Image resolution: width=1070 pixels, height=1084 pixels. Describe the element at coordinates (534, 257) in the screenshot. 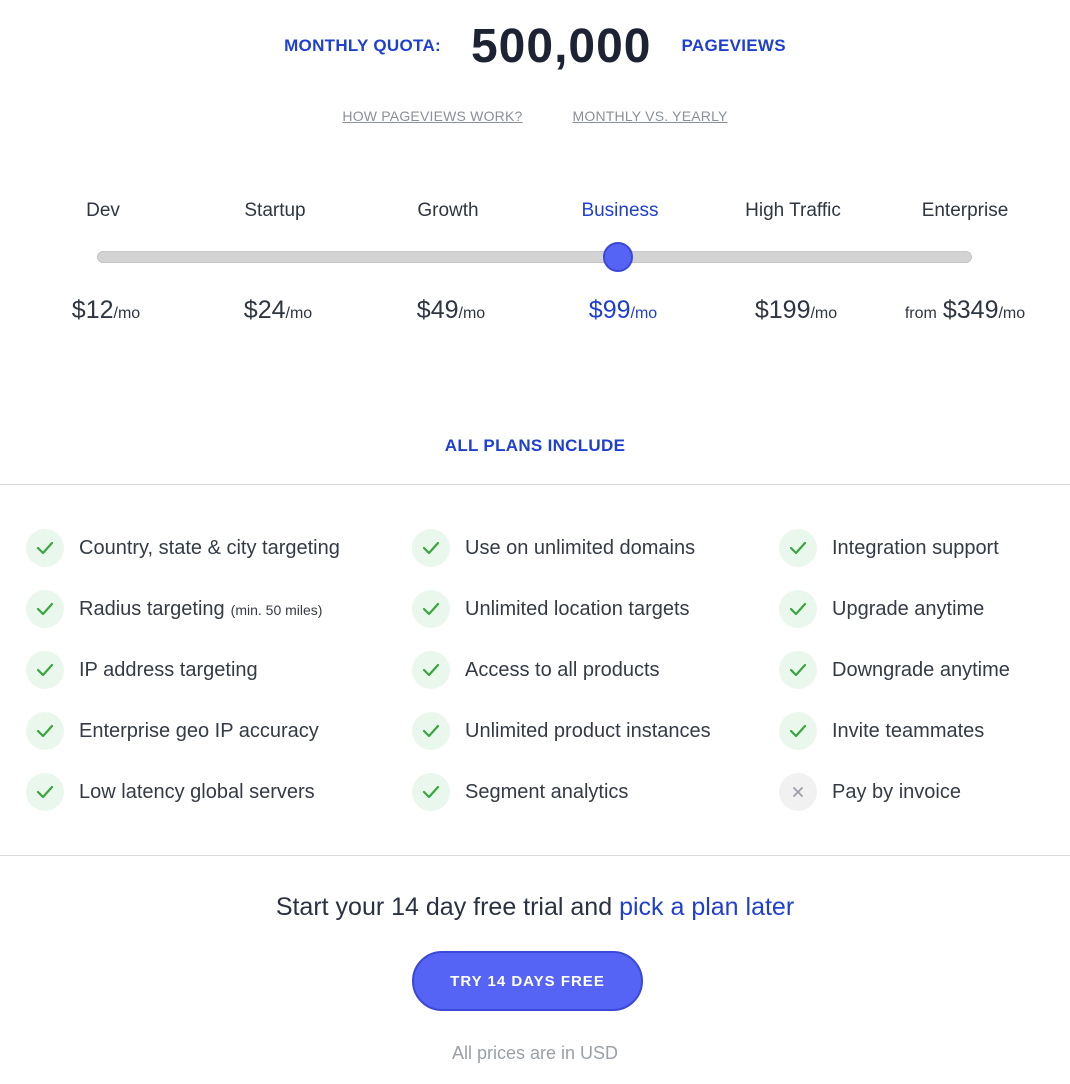

I see `plan-slider-track` at that location.